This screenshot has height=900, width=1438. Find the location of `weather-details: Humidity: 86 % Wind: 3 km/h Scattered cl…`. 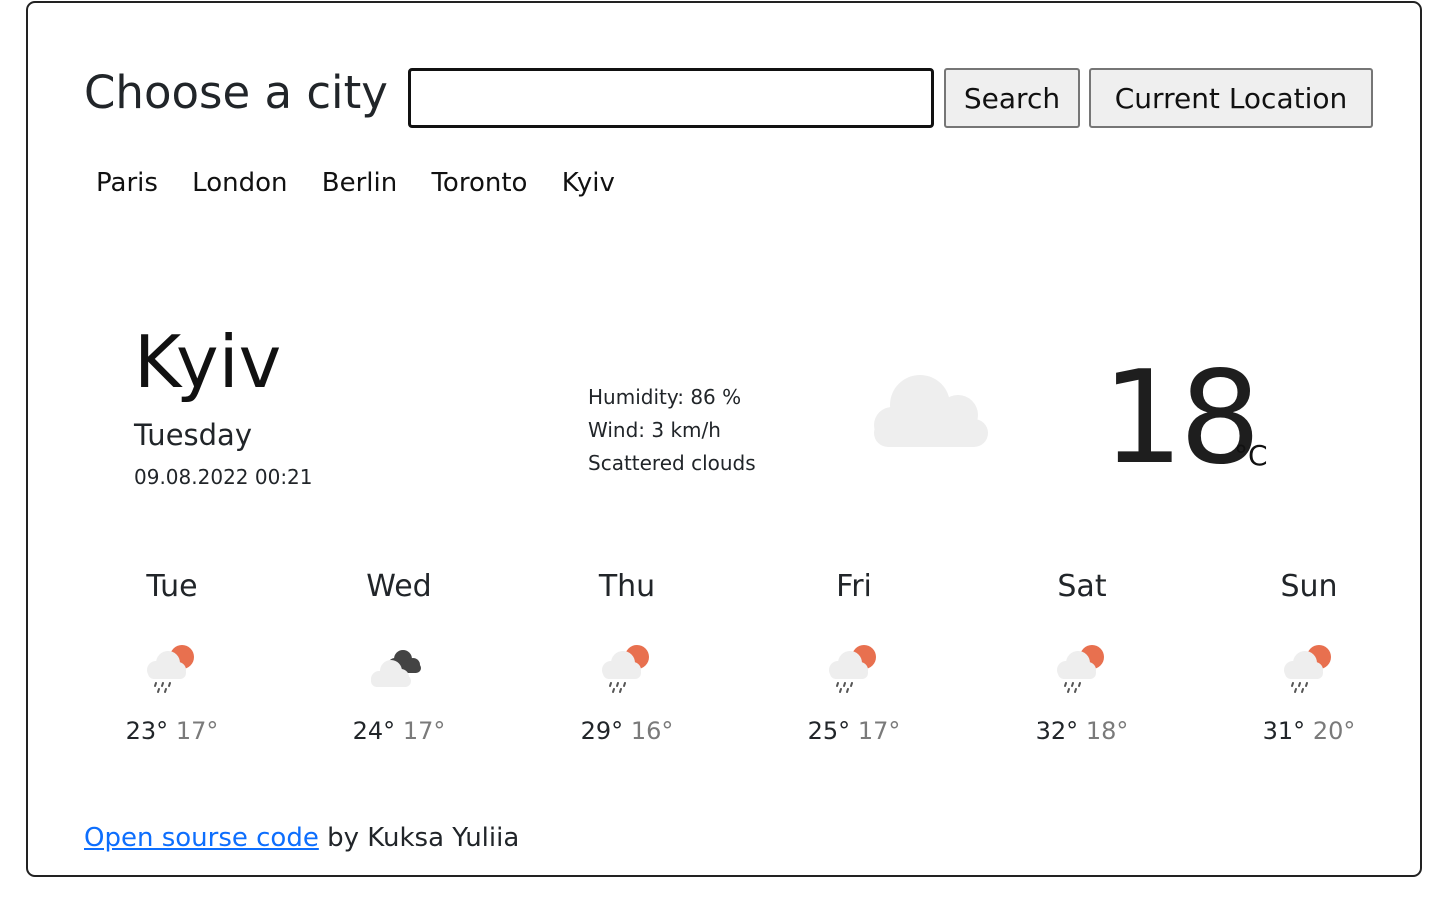

weather-details: Humidity: 86 % Wind: 3 km/h Scattered cl… is located at coordinates (672, 430).